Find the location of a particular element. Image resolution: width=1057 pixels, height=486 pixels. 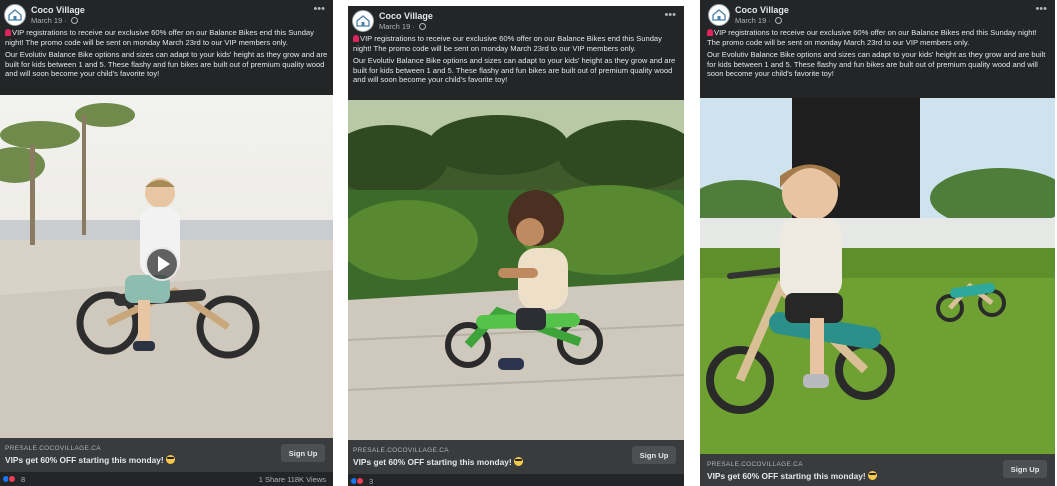

share-views-count: 1 Share 118K Views is located at coordinates (292, 479).